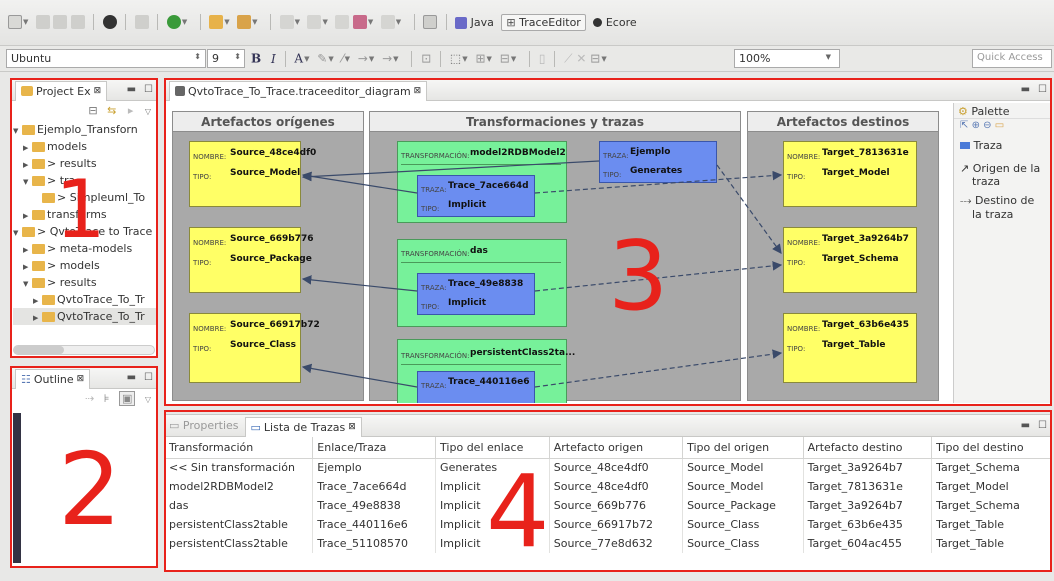 The width and height of the screenshot is (1054, 581). I want to click on back-arrow-icon, so click(359, 22).